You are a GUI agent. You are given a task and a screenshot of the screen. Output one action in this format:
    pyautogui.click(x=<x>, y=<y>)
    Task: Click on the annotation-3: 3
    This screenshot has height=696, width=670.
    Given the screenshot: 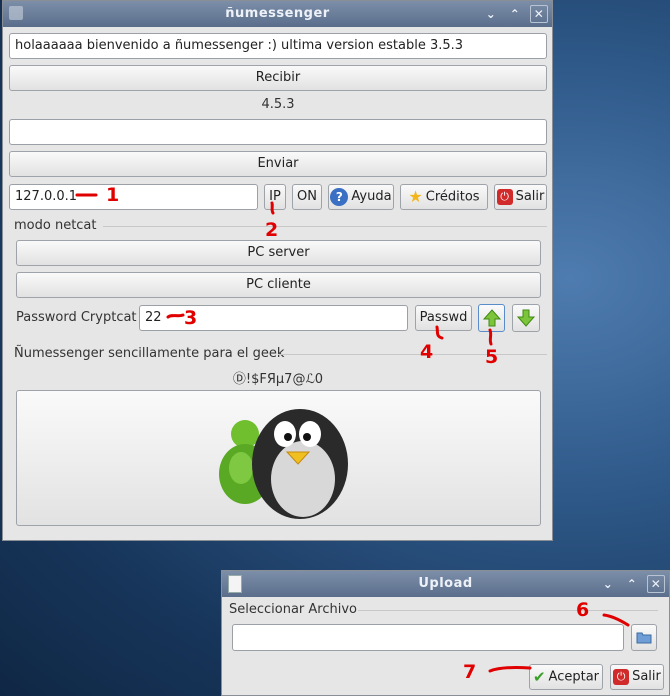 What is the action you would take?
    pyautogui.click(x=191, y=318)
    